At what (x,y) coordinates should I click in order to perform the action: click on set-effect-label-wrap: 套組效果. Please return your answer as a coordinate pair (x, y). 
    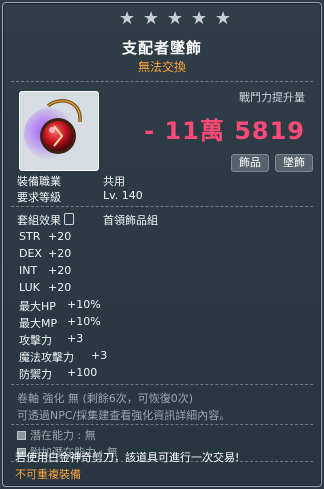
    Looking at the image, I should click on (45, 220).